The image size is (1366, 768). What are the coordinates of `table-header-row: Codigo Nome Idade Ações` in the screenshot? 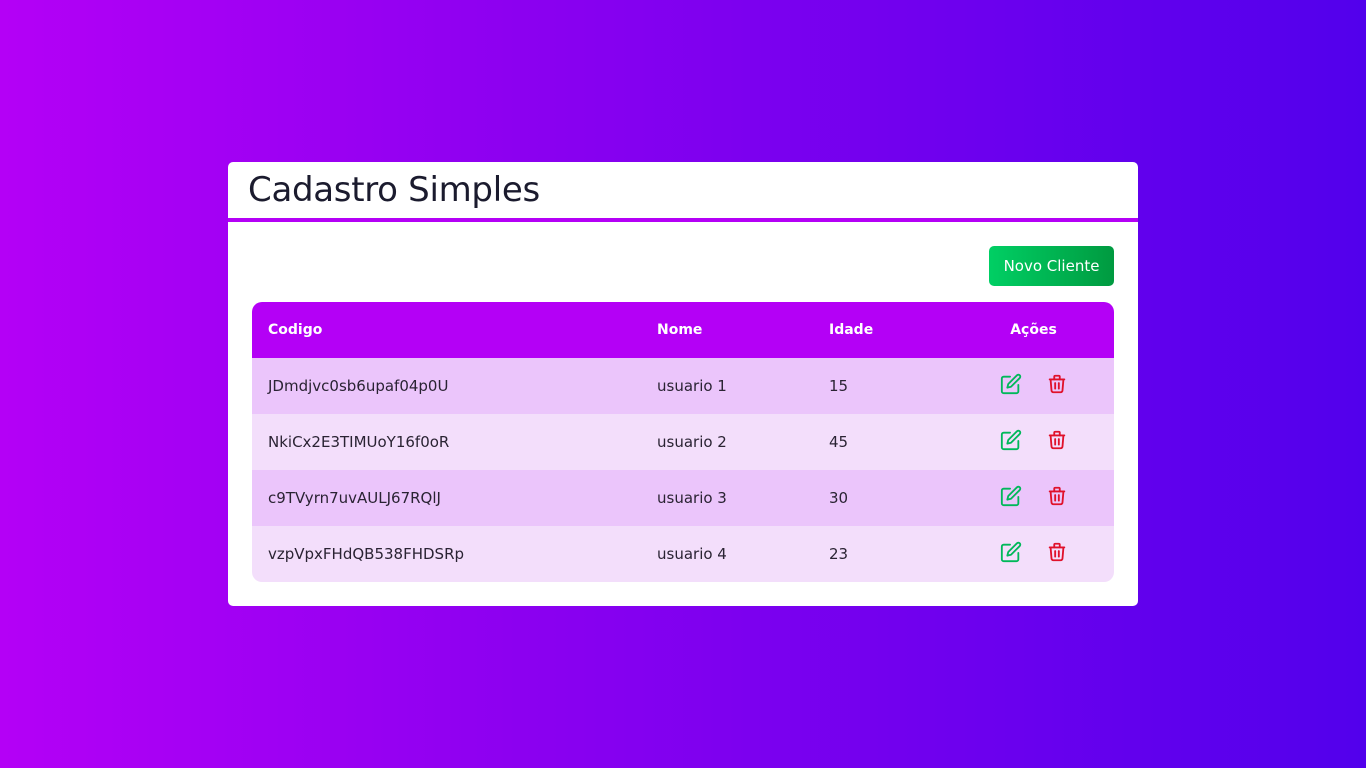 It's located at (683, 330).